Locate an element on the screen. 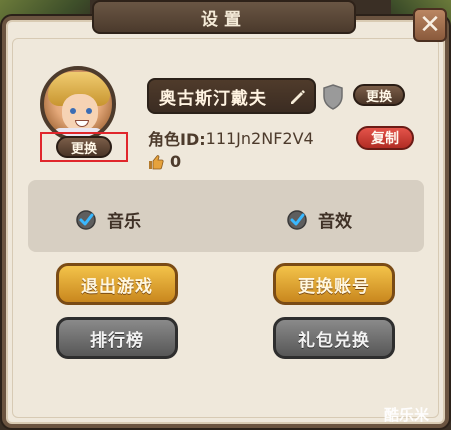 The width and height of the screenshot is (451, 430). exit-game-label: 退出游戏 is located at coordinates (117, 286).